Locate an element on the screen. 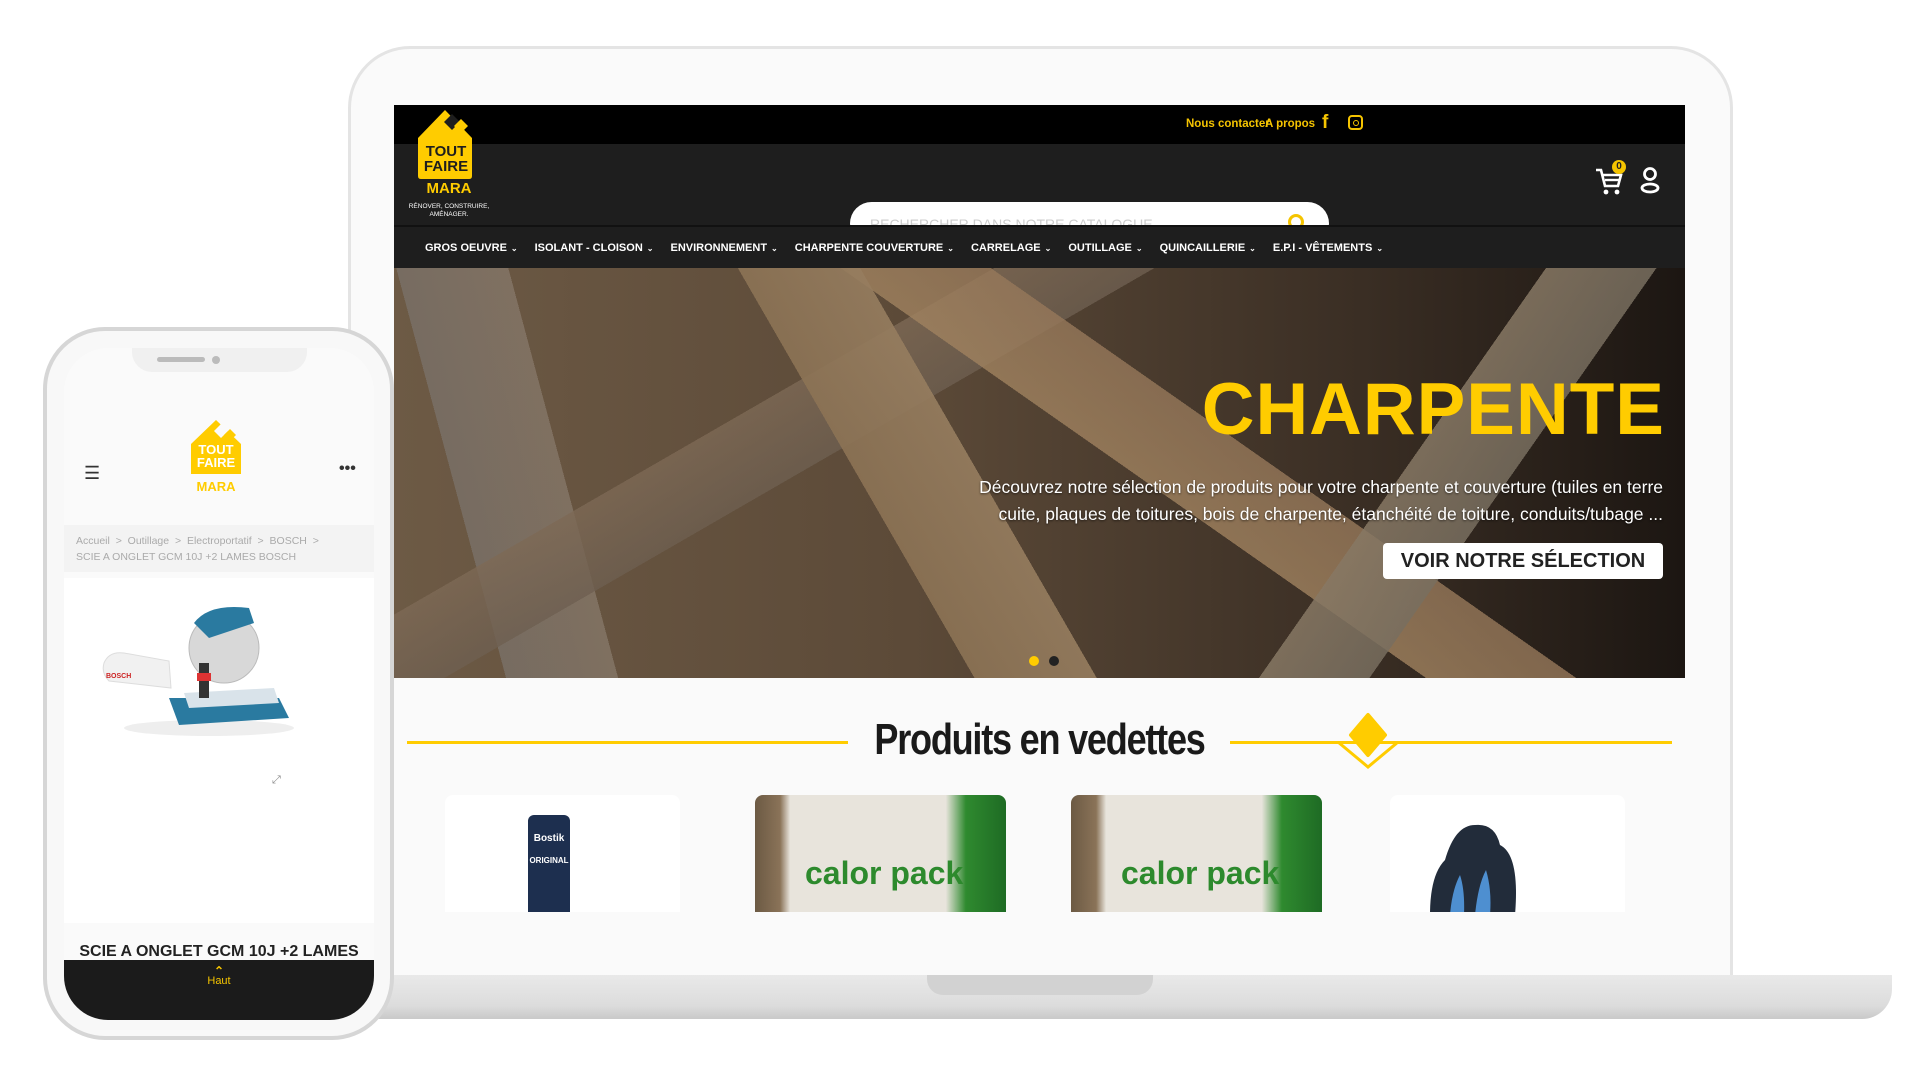  camera is located at coordinates (216, 360).